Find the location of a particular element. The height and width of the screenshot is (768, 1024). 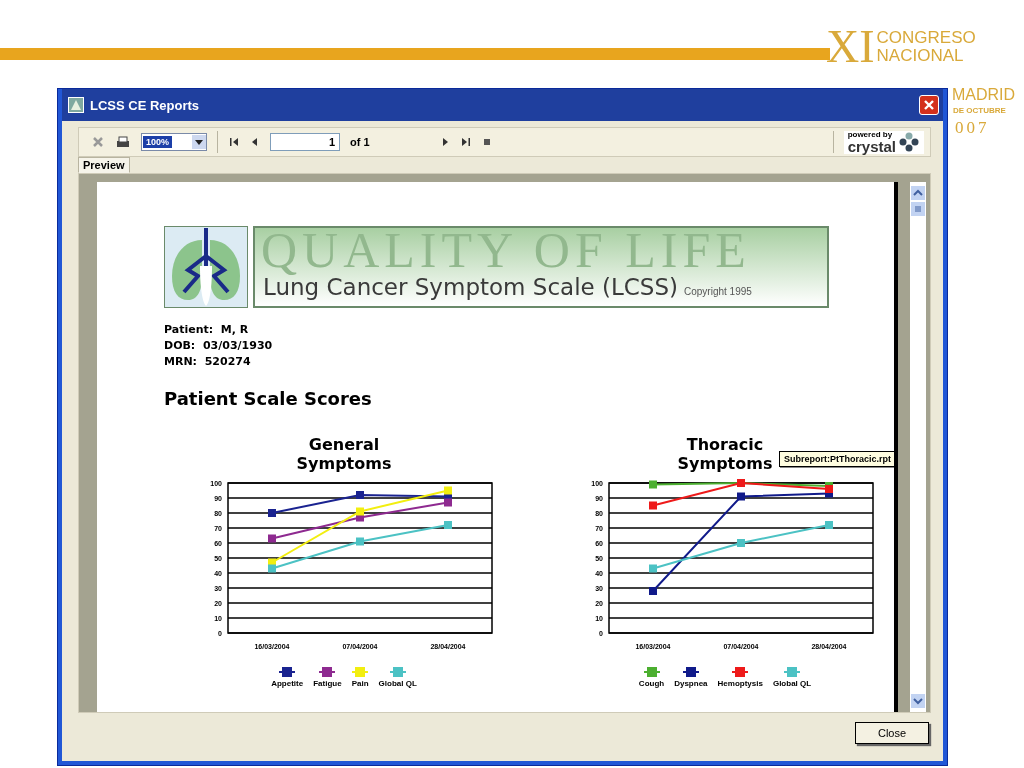

patient-detail: MRN: 520274 is located at coordinates (208, 362).